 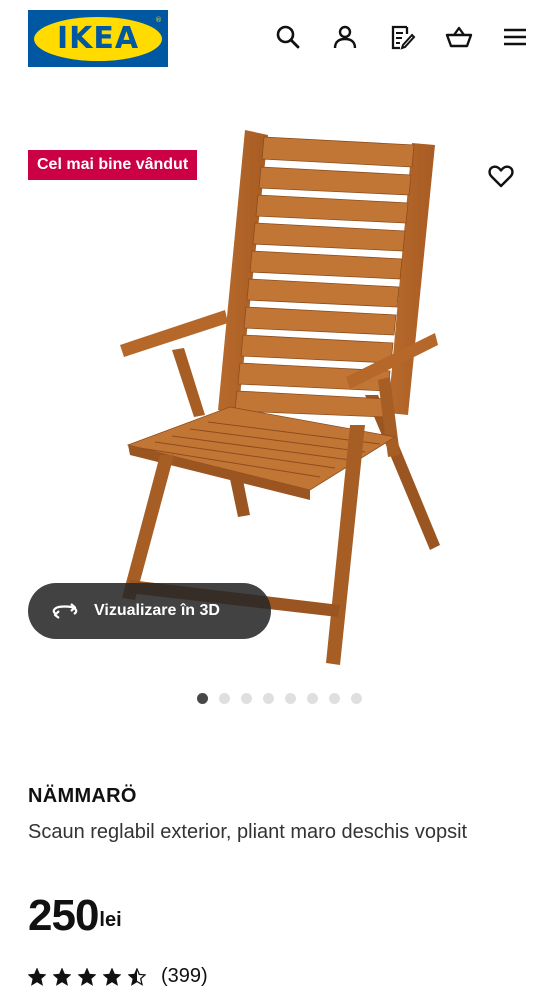 I want to click on product-price: 250lei, so click(x=75, y=916).